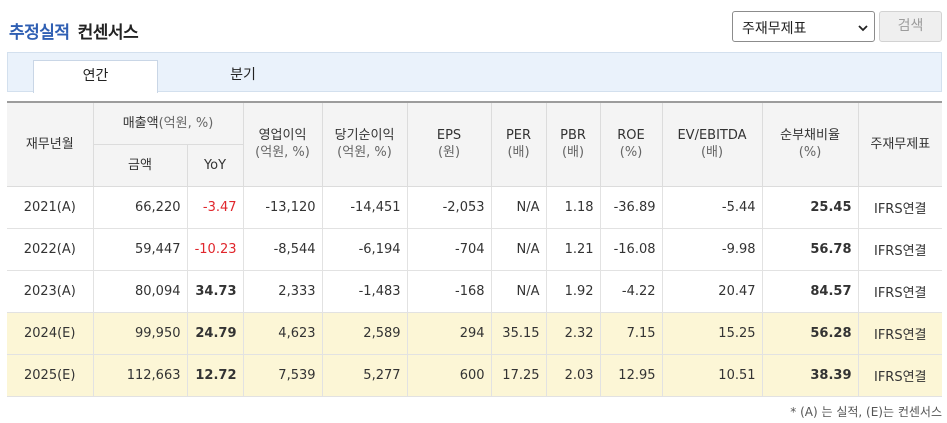  What do you see at coordinates (449, 291) in the screenshot?
I see `cell-eps: -168` at bounding box center [449, 291].